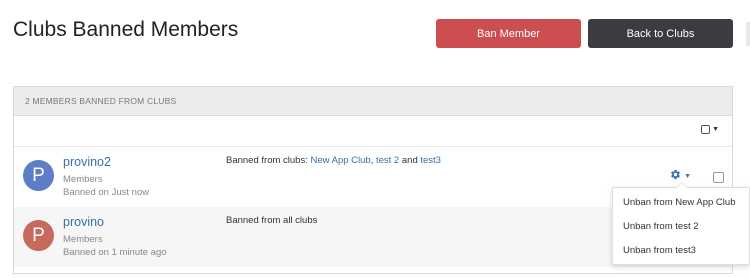 The height and width of the screenshot is (278, 750). I want to click on ban-info: Banned from all clubs, so click(272, 220).